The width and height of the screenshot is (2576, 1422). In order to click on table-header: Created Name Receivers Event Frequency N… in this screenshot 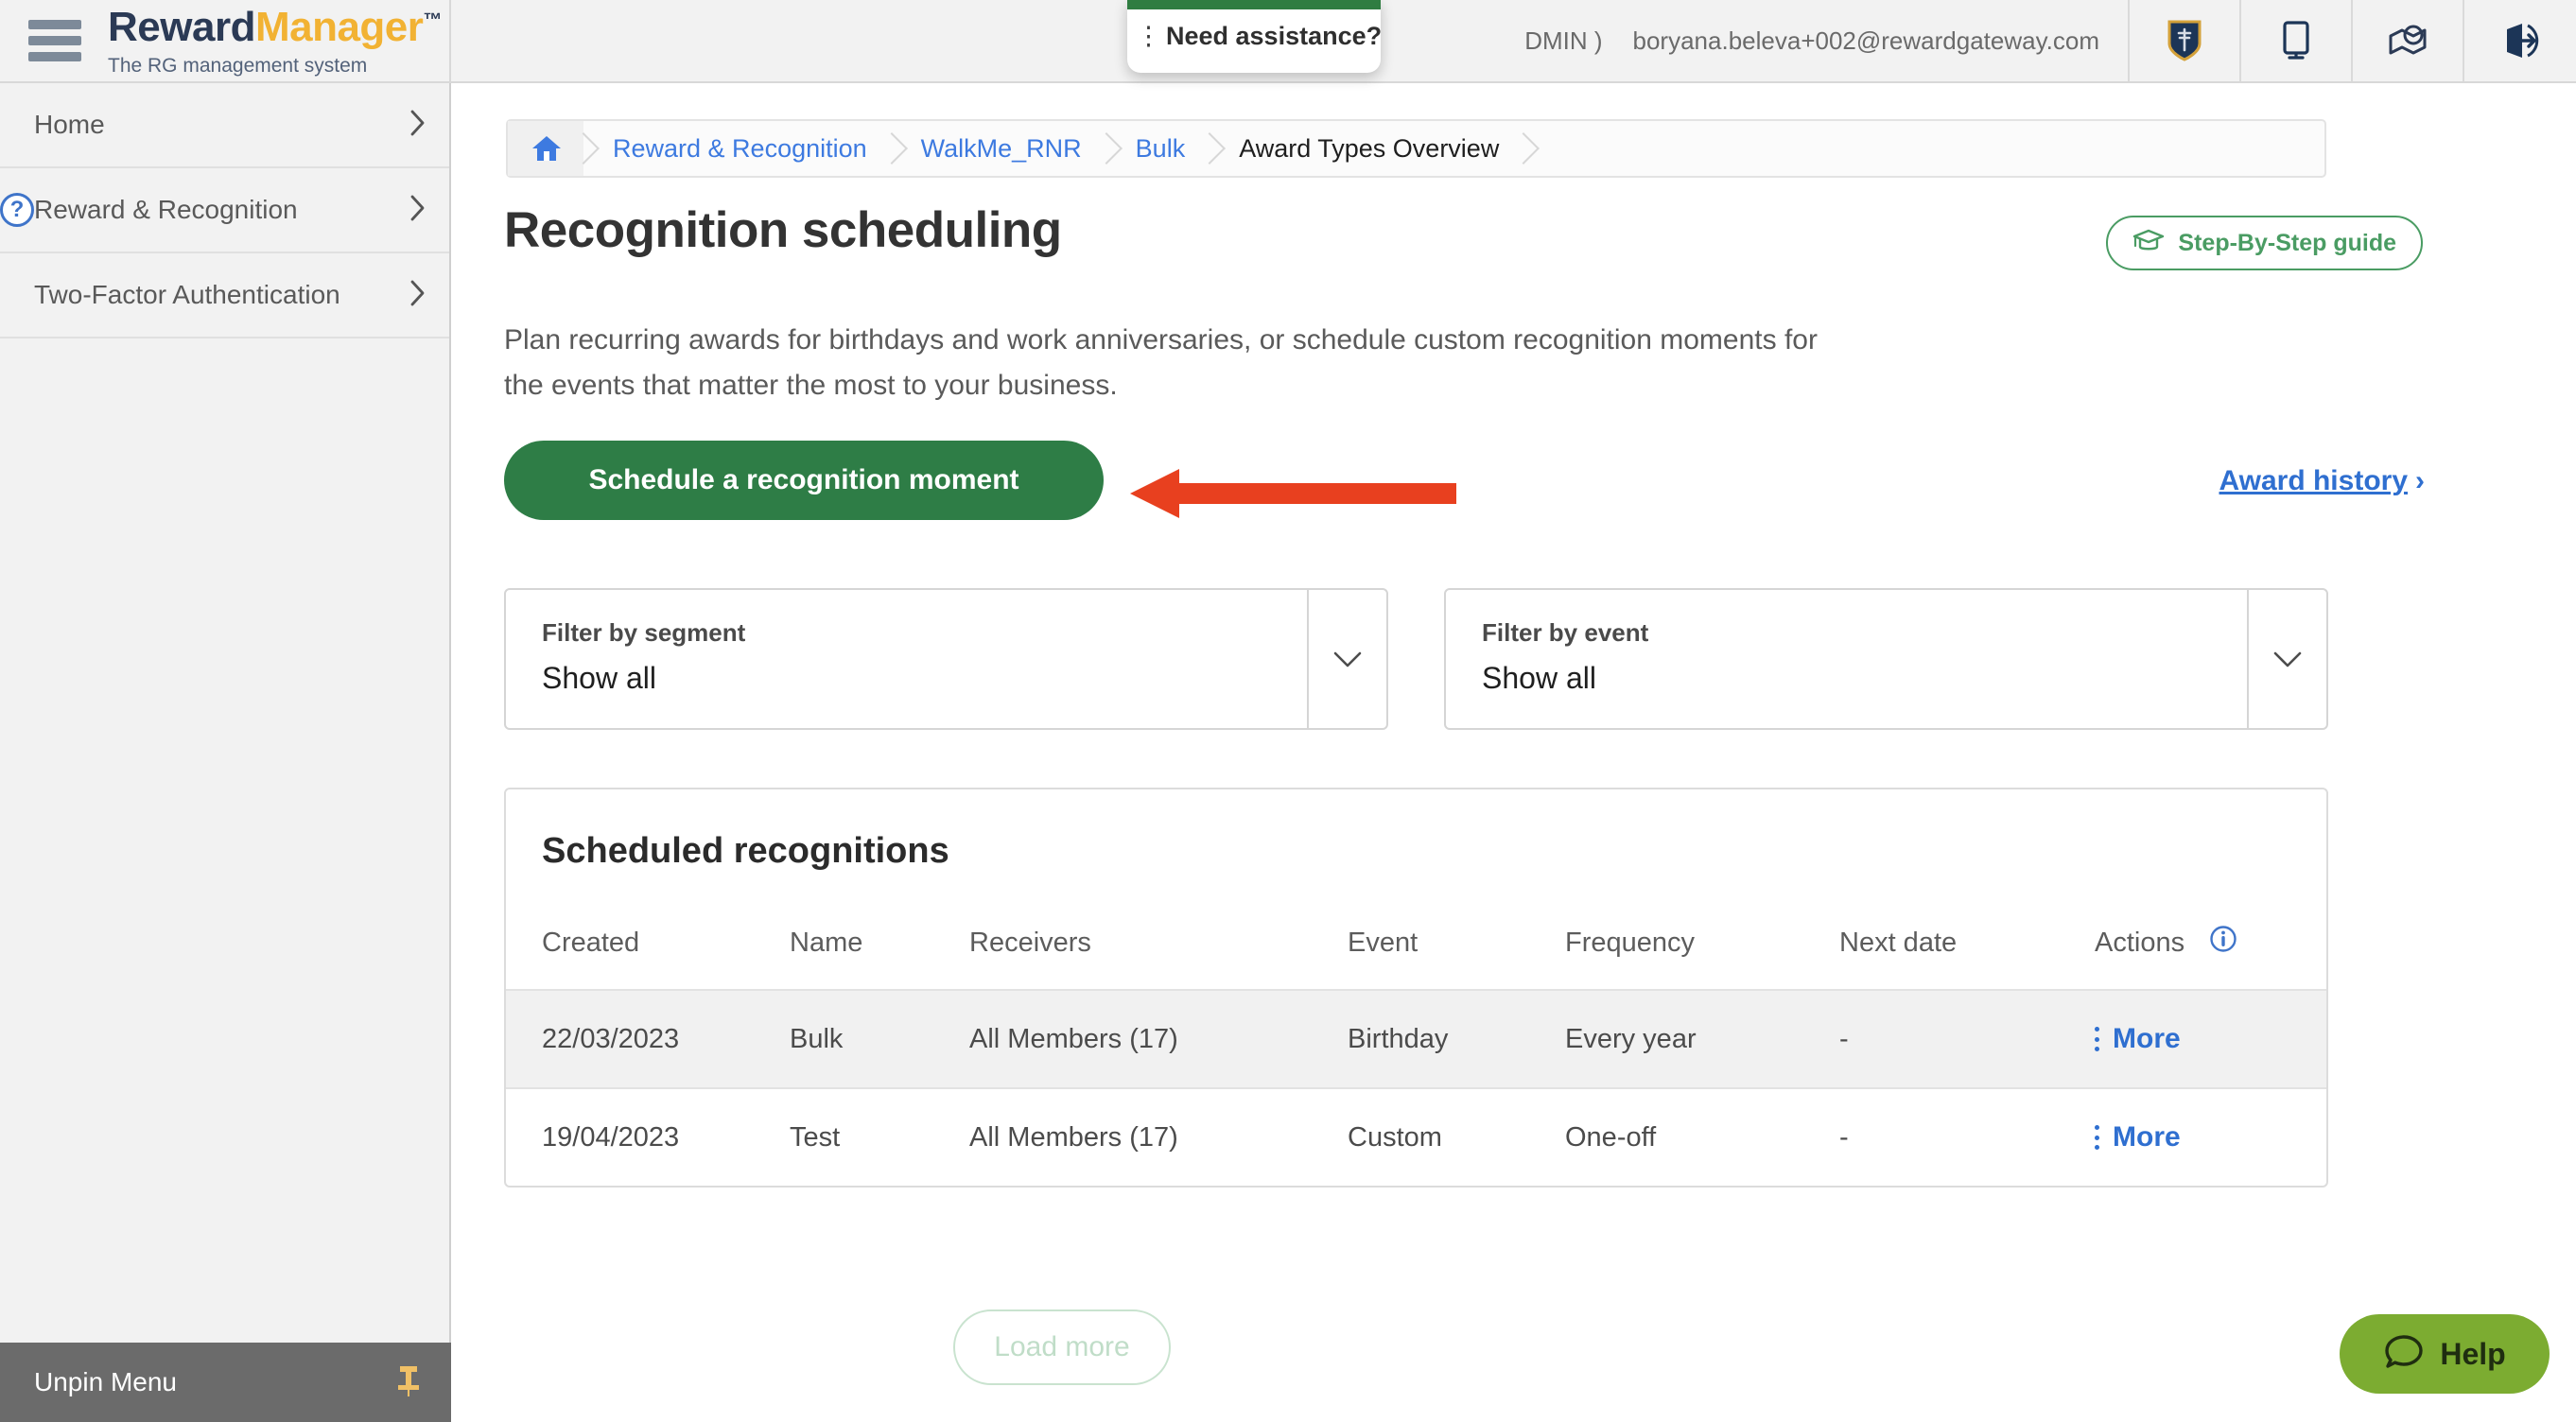, I will do `click(1416, 931)`.